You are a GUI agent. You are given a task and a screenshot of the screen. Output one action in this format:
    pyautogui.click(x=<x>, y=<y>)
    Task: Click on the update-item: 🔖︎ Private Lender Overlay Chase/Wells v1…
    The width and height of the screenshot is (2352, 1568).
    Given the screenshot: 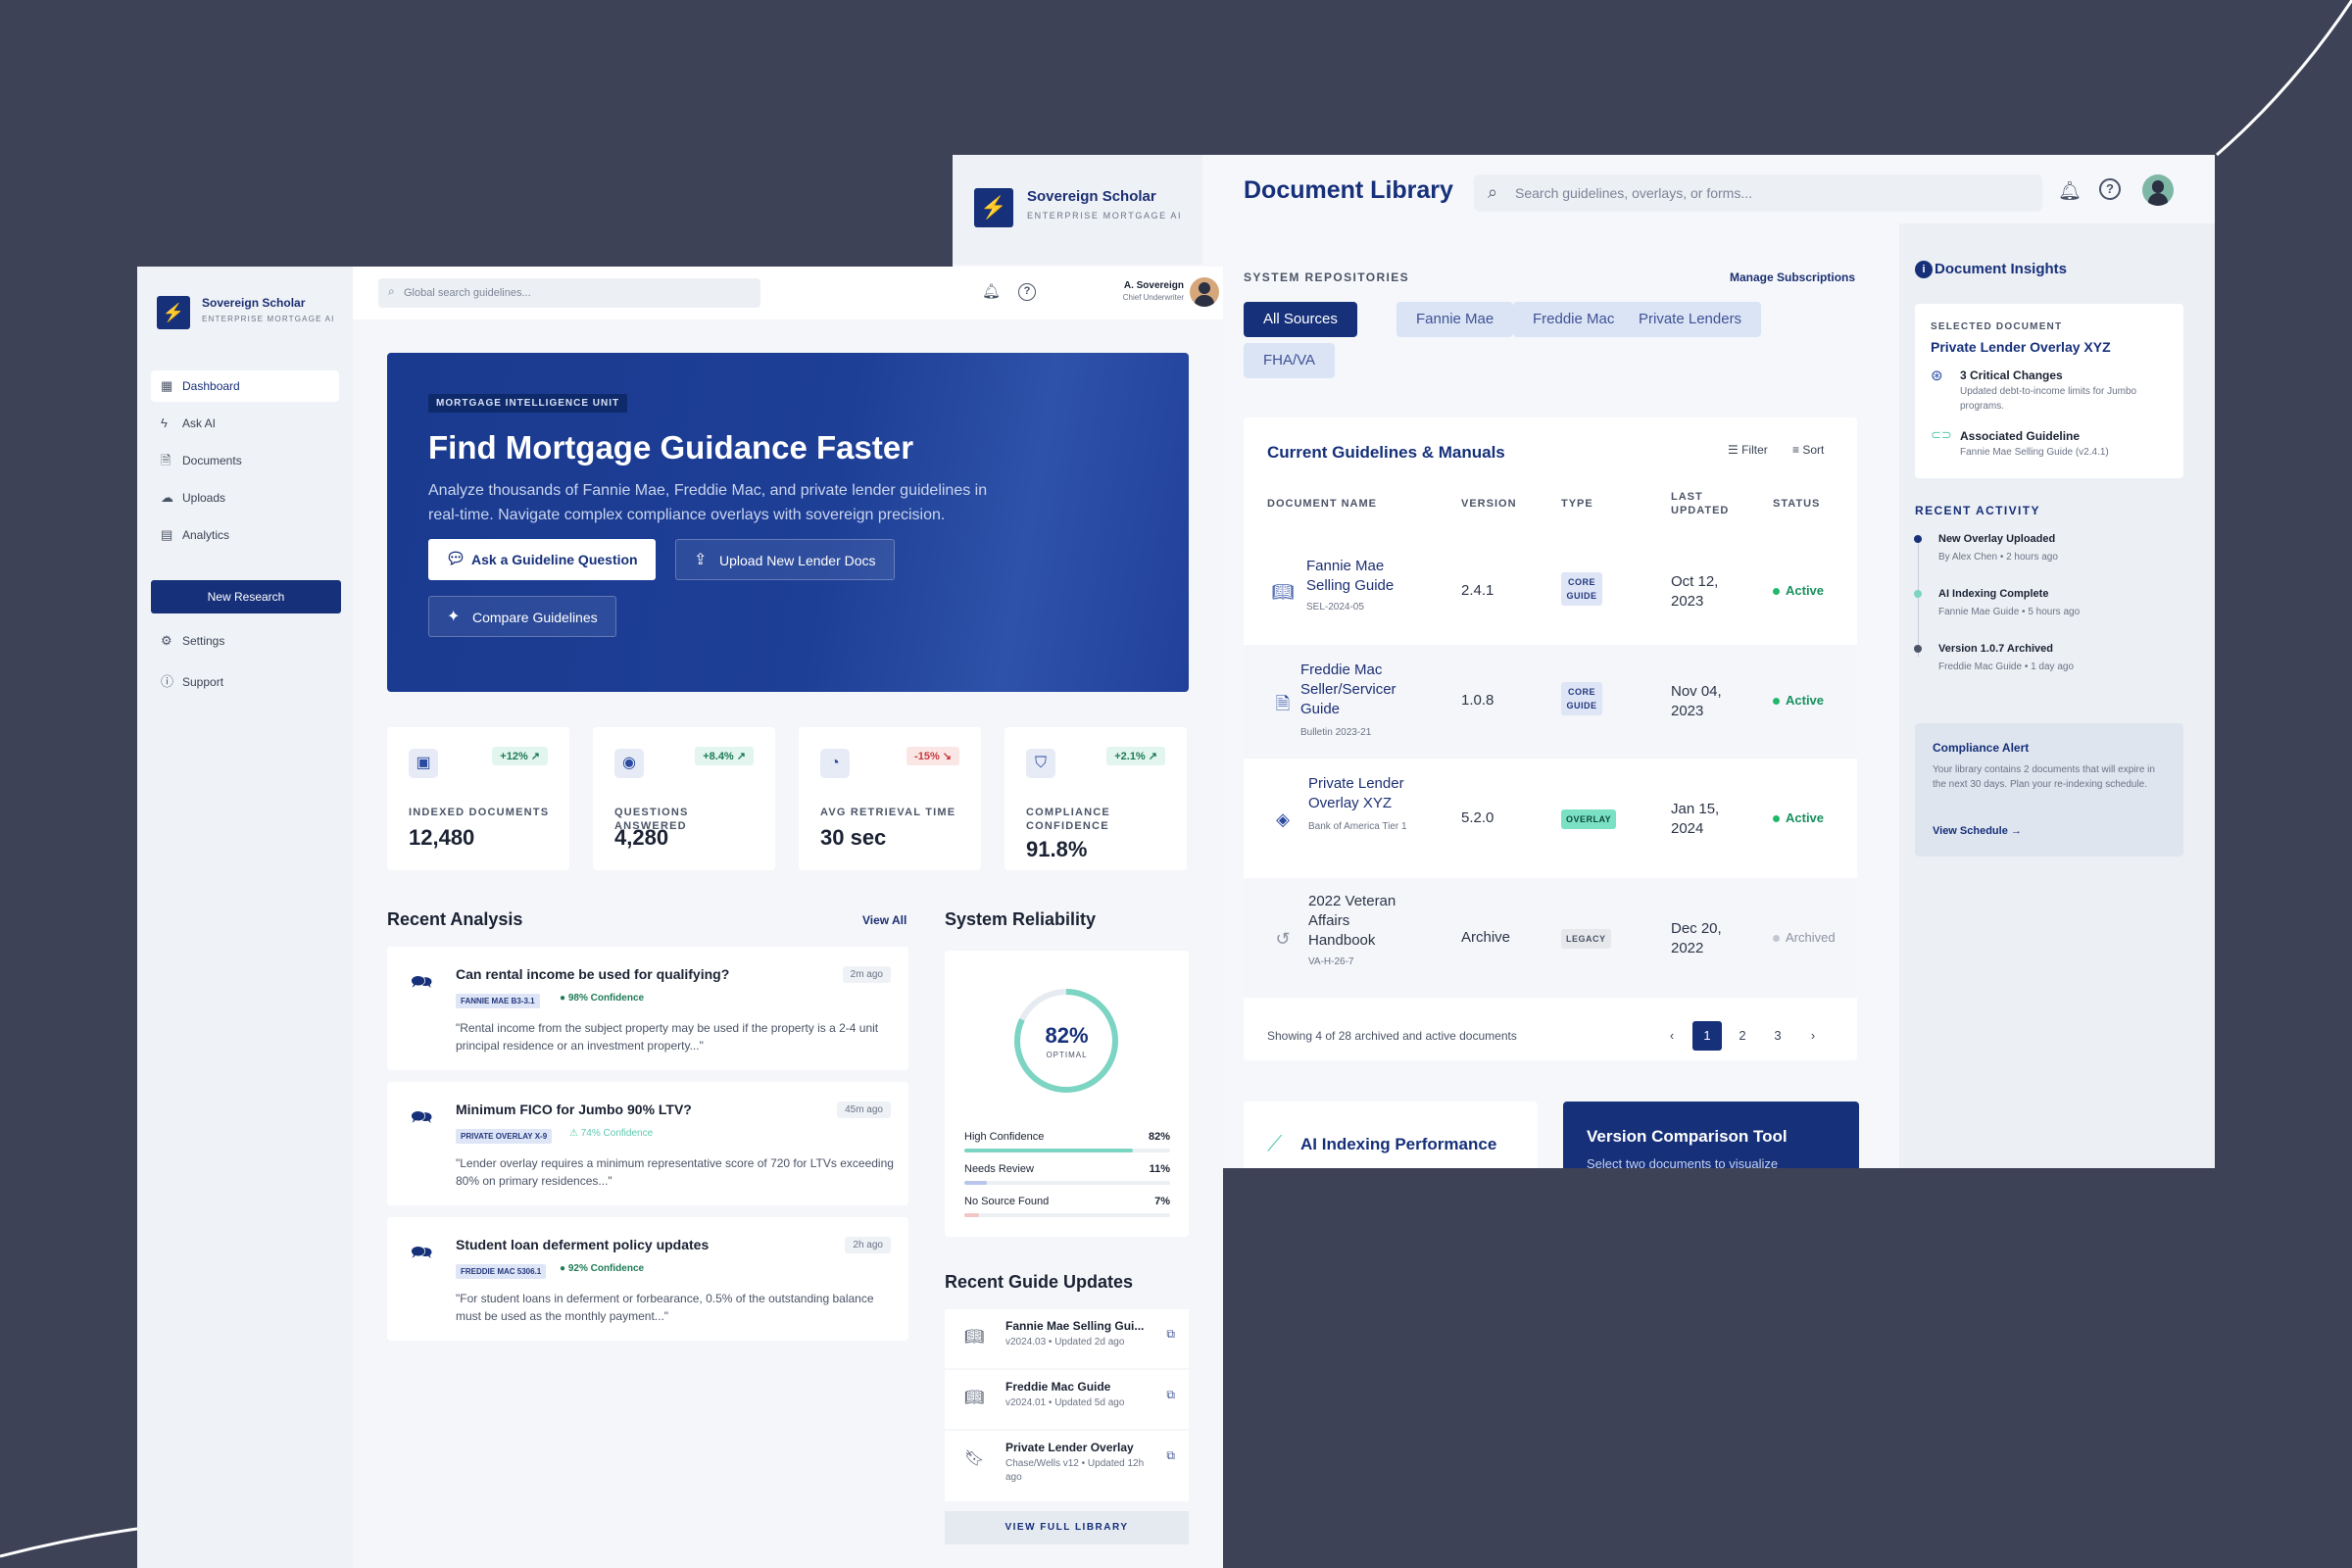 What is the action you would take?
    pyautogui.click(x=1067, y=1466)
    